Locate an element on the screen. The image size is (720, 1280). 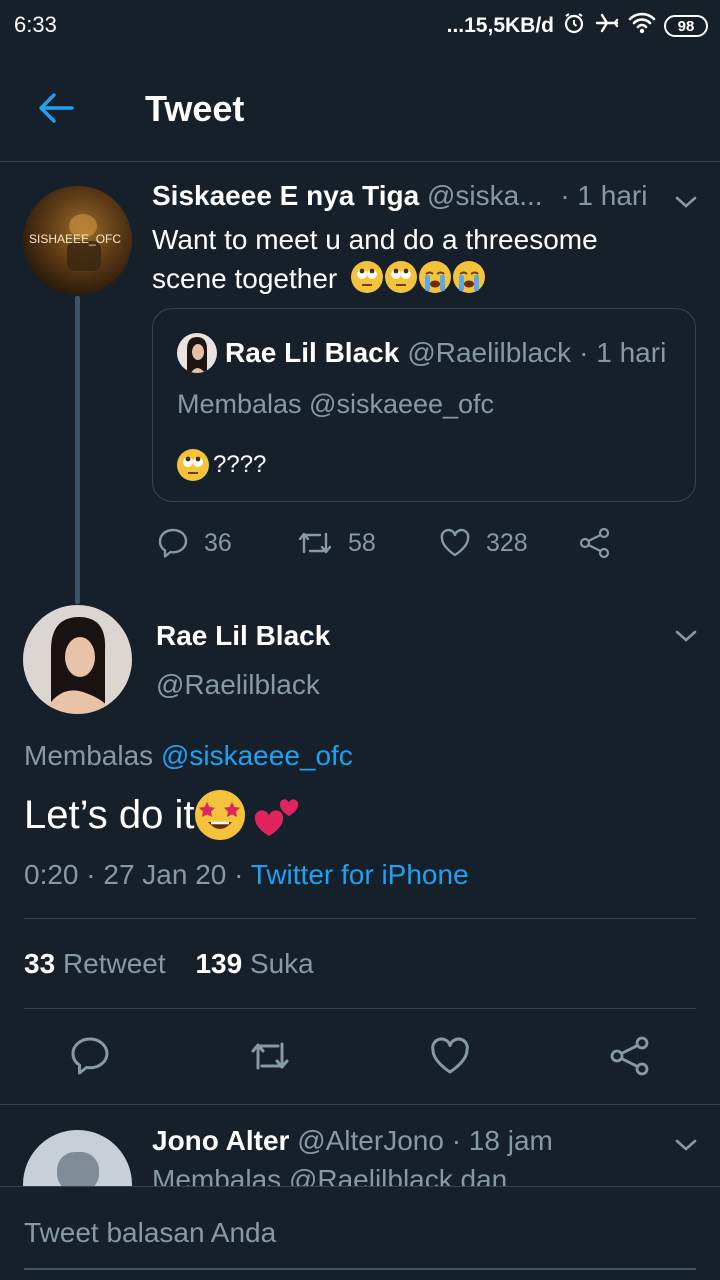
wifi-icon is located at coordinates (642, 26).